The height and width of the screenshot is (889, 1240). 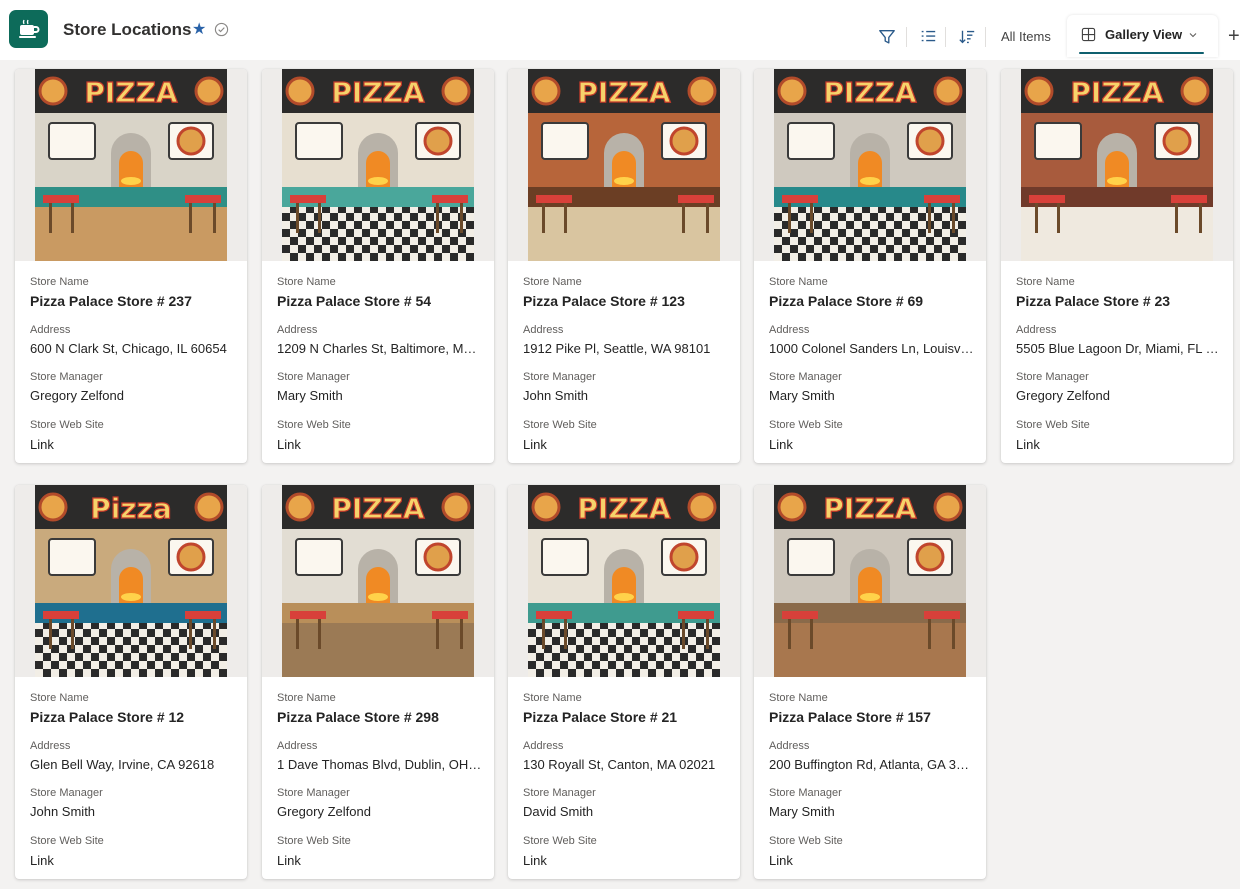 What do you see at coordinates (1093, 301) in the screenshot?
I see `store-name-value: Pizza Palace Store # 23` at bounding box center [1093, 301].